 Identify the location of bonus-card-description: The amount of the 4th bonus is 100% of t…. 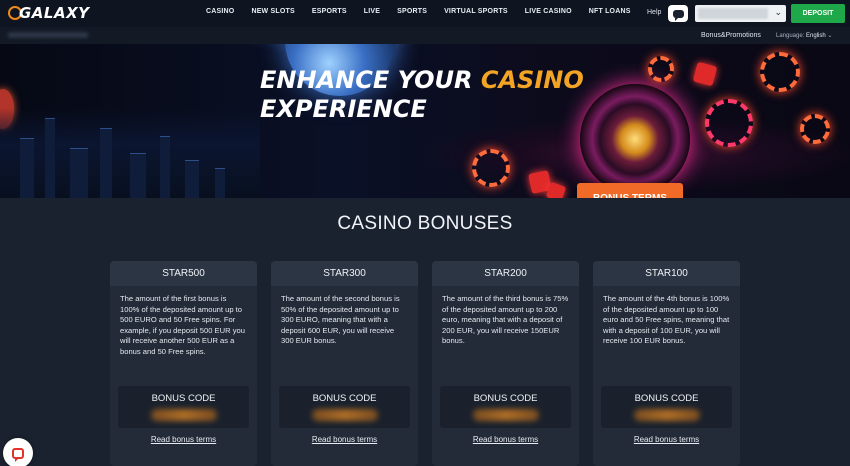
(666, 320).